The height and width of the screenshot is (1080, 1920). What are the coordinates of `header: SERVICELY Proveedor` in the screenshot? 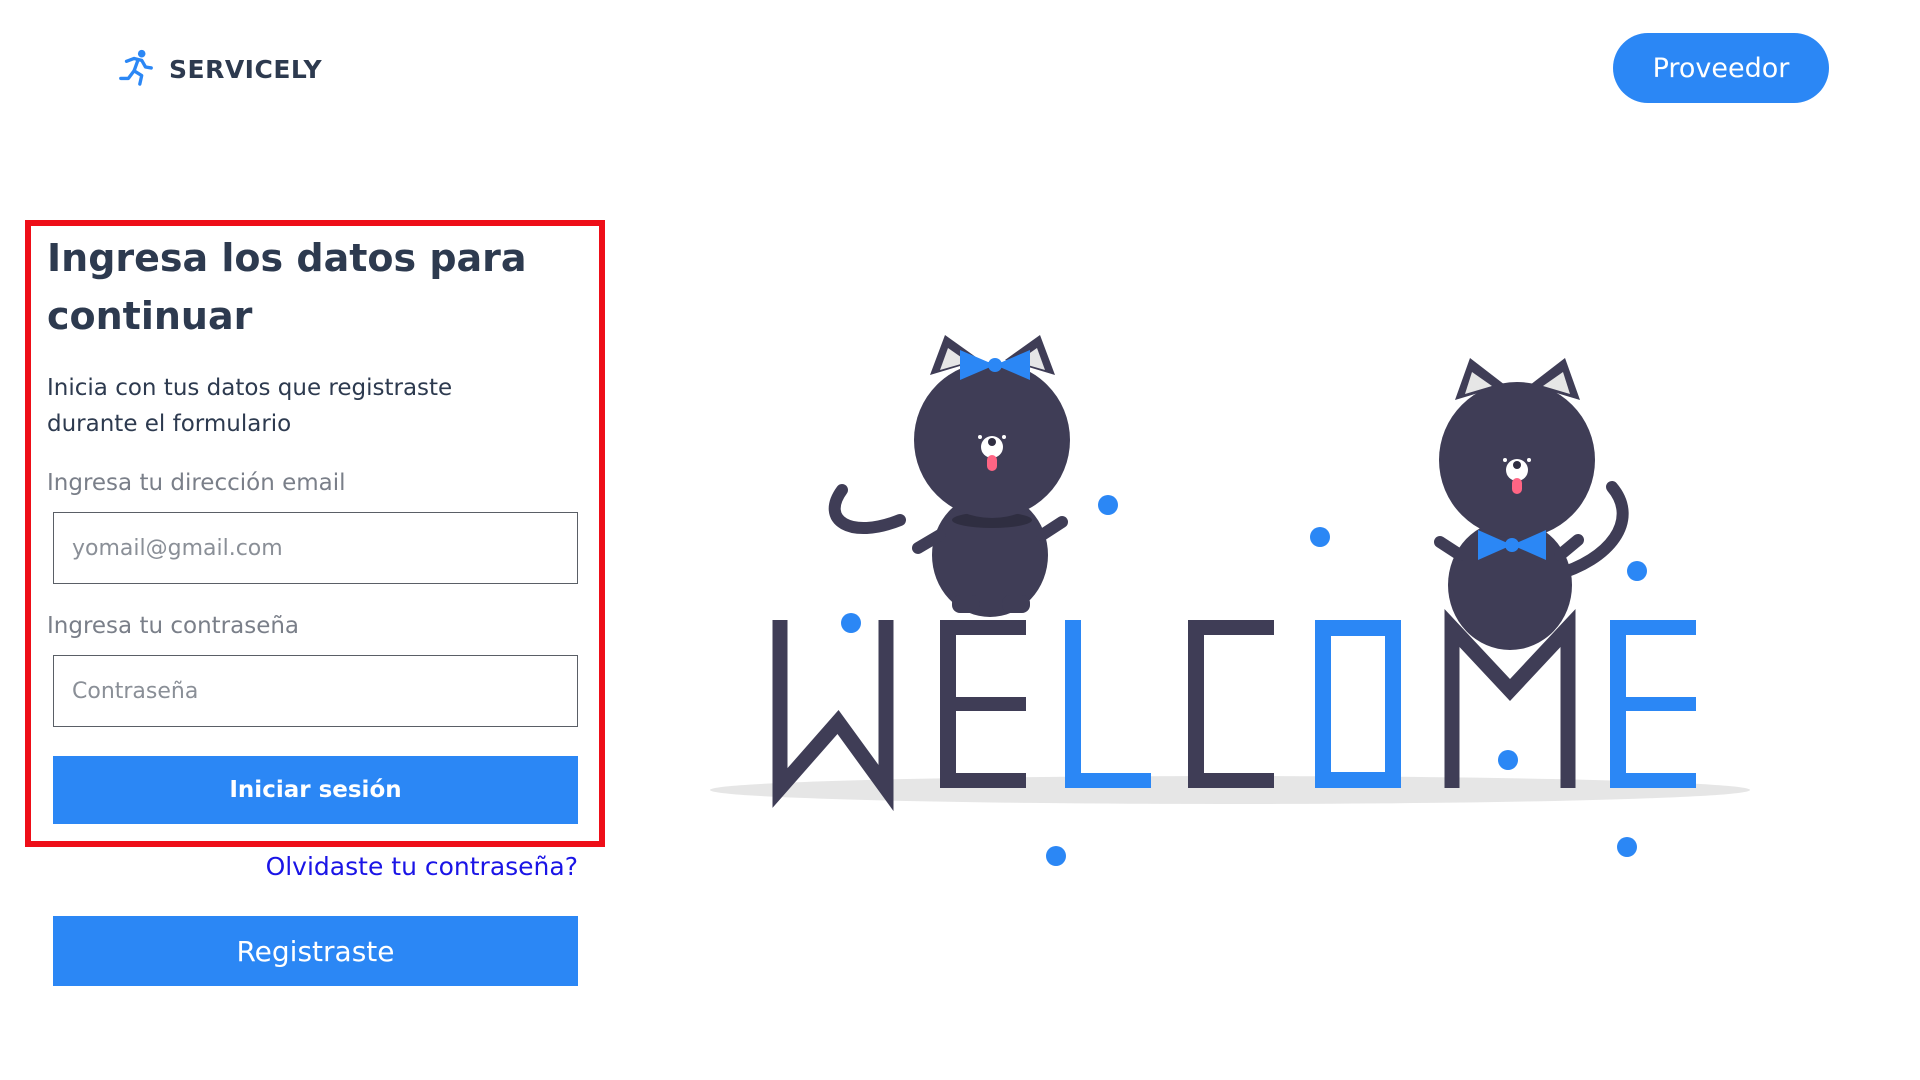 It's located at (960, 65).